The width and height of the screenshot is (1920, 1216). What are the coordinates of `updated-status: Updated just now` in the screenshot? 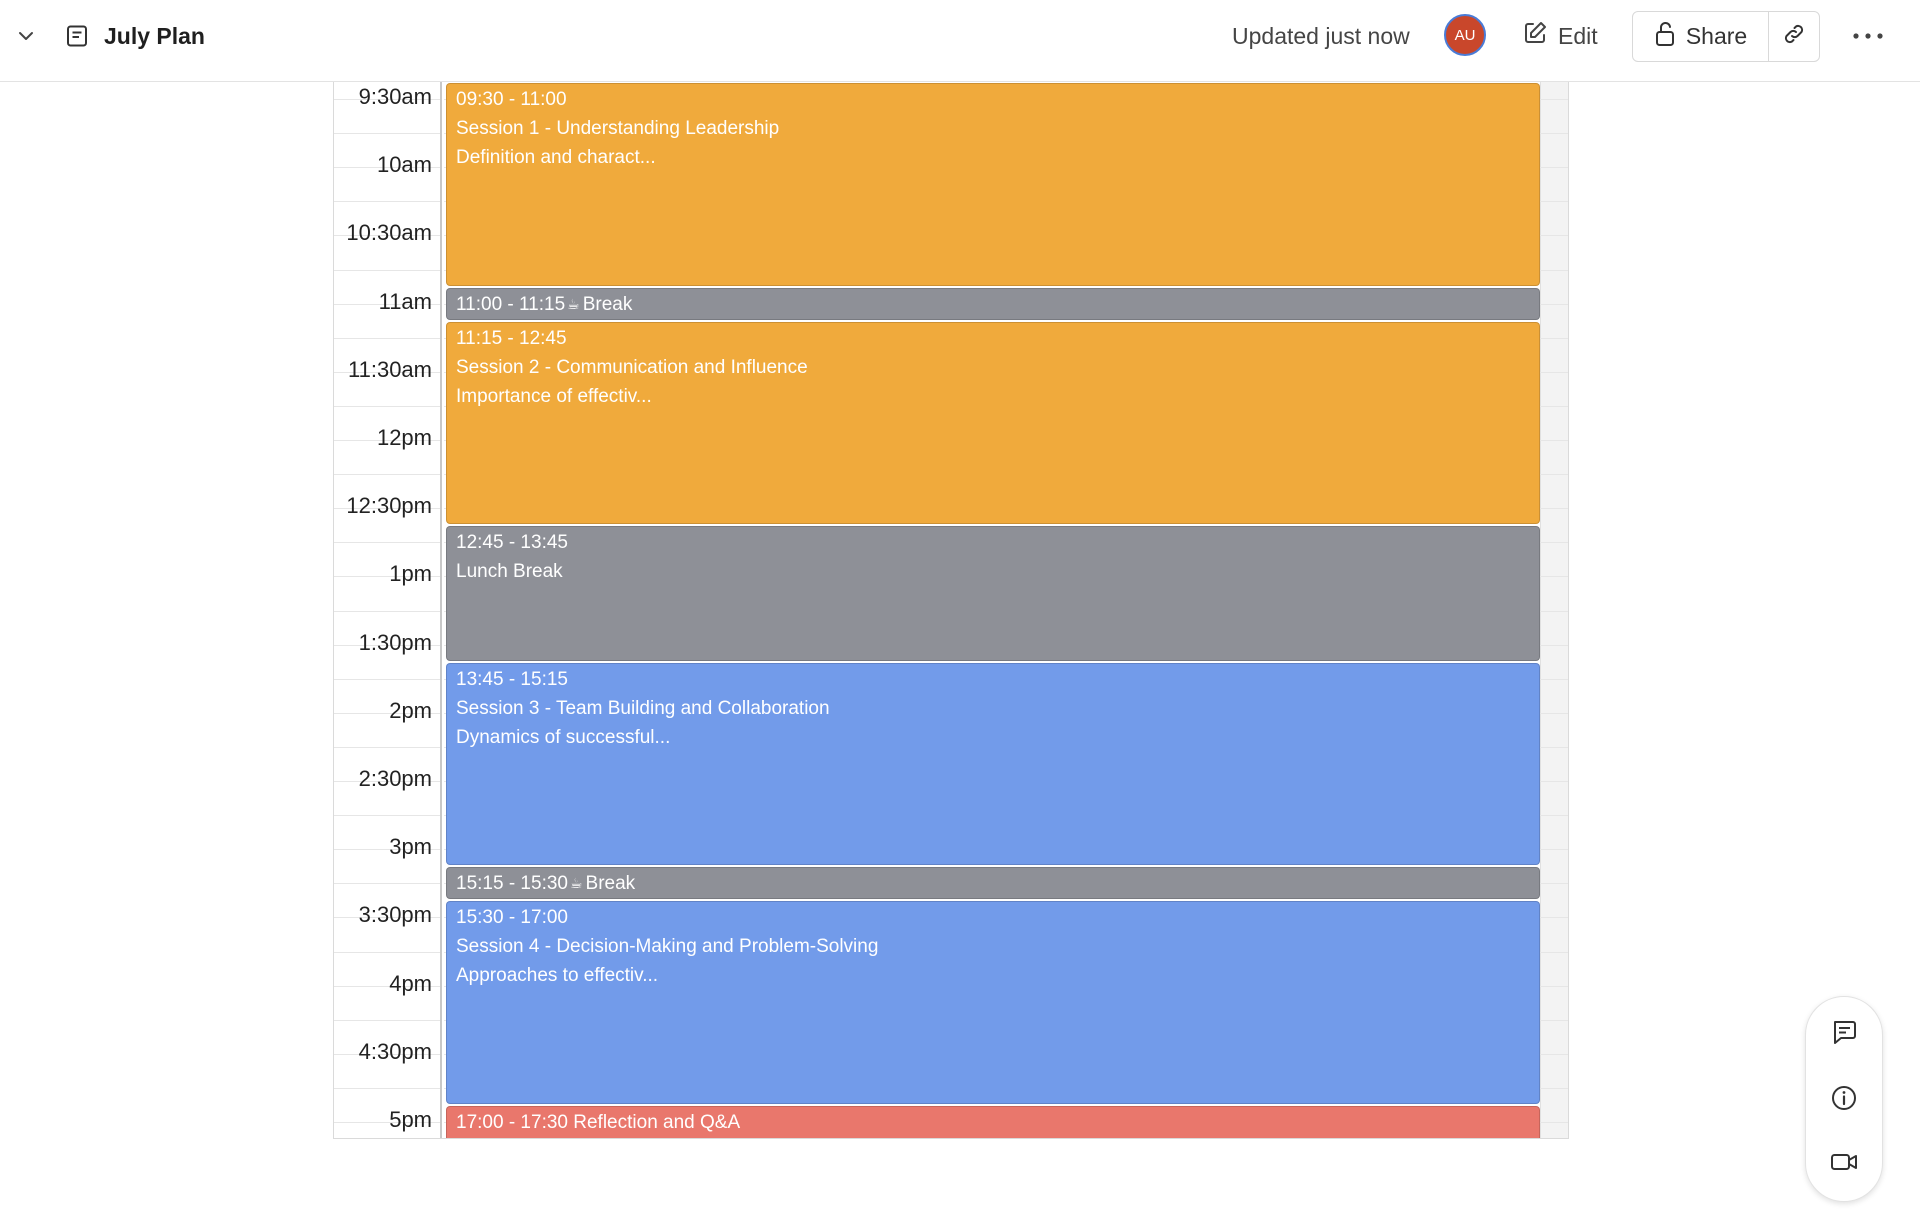 It's located at (1321, 35).